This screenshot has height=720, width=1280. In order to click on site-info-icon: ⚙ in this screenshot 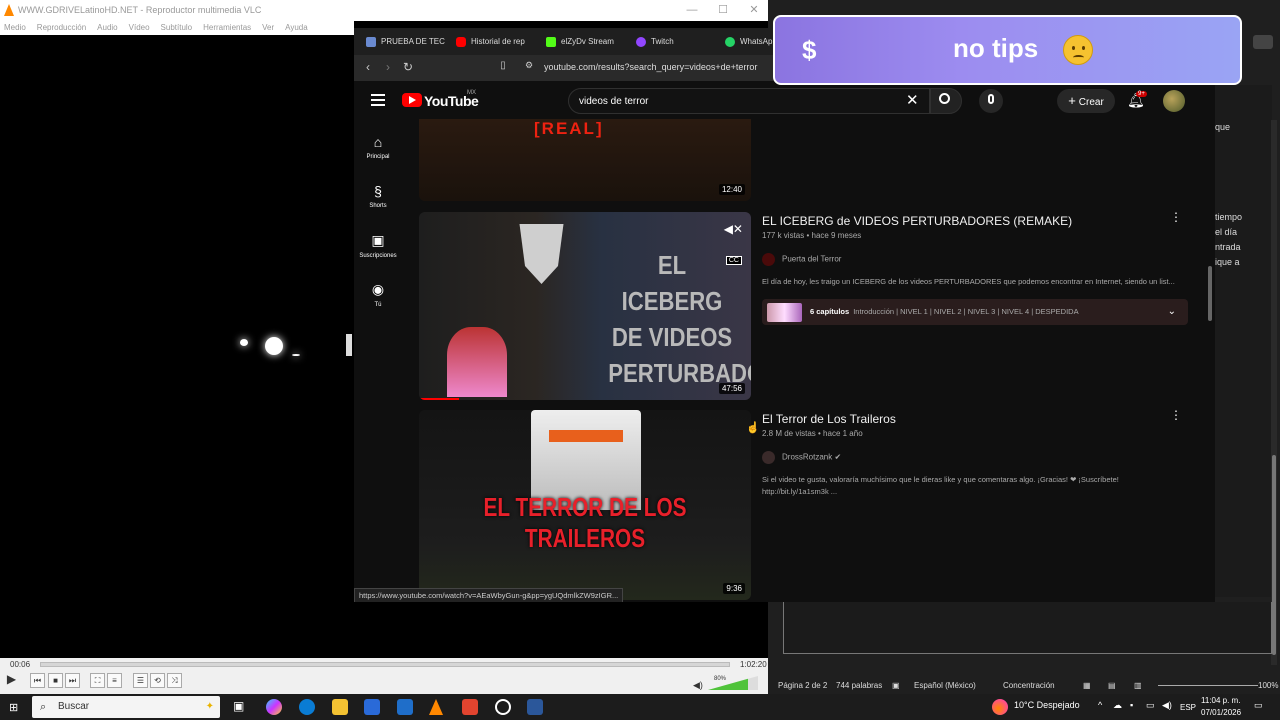, I will do `click(529, 65)`.